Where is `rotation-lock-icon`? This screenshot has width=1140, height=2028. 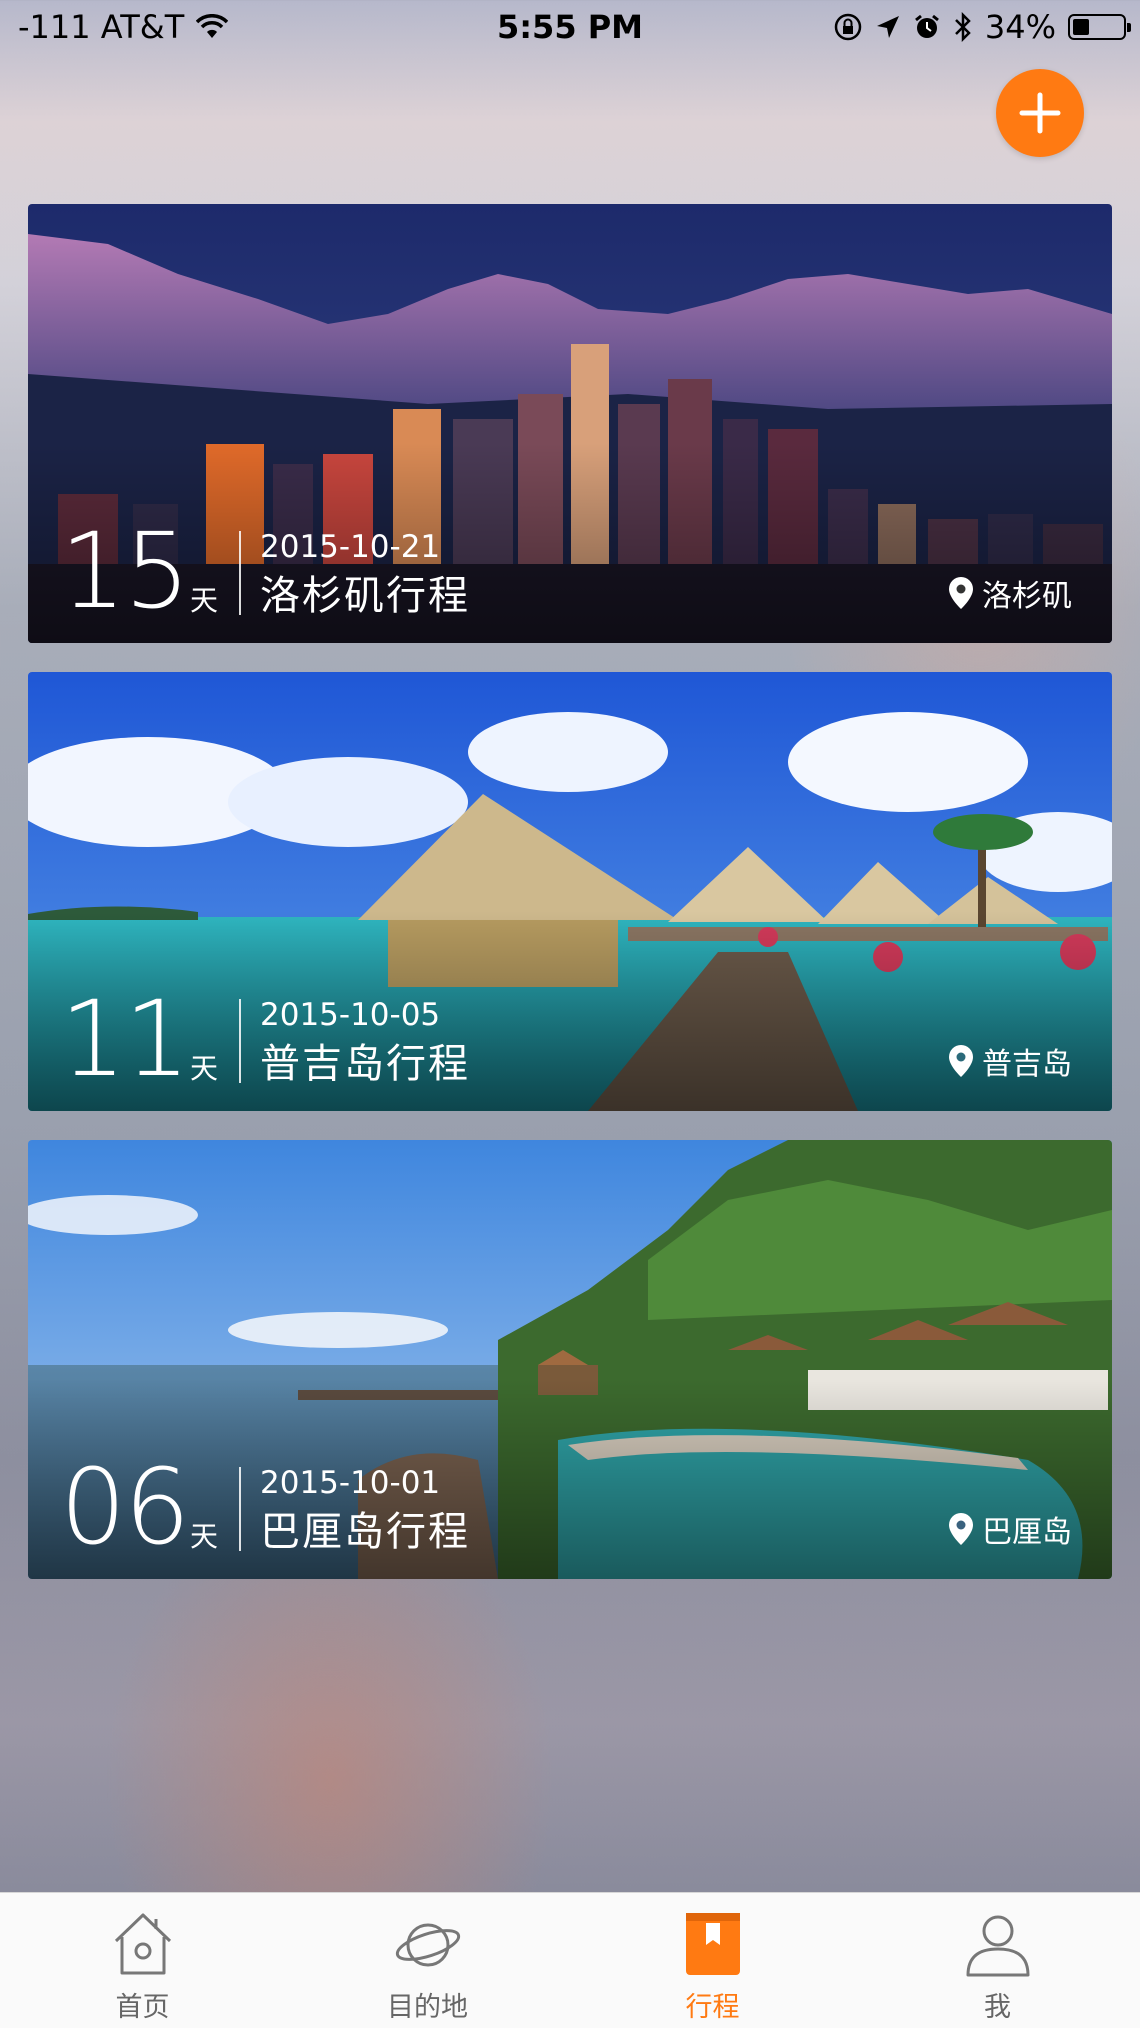
rotation-lock-icon is located at coordinates (848, 27).